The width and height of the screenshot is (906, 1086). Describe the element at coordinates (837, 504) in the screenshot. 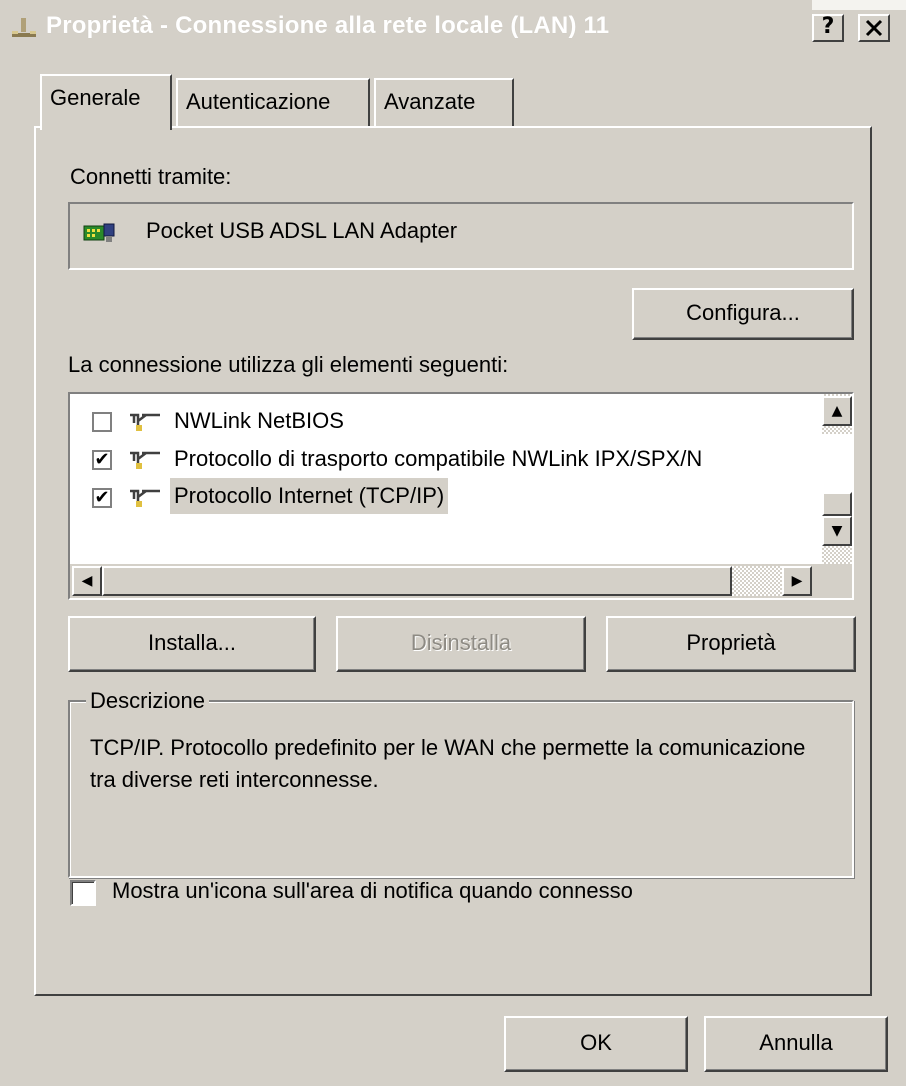

I see `scroll-thumb` at that location.